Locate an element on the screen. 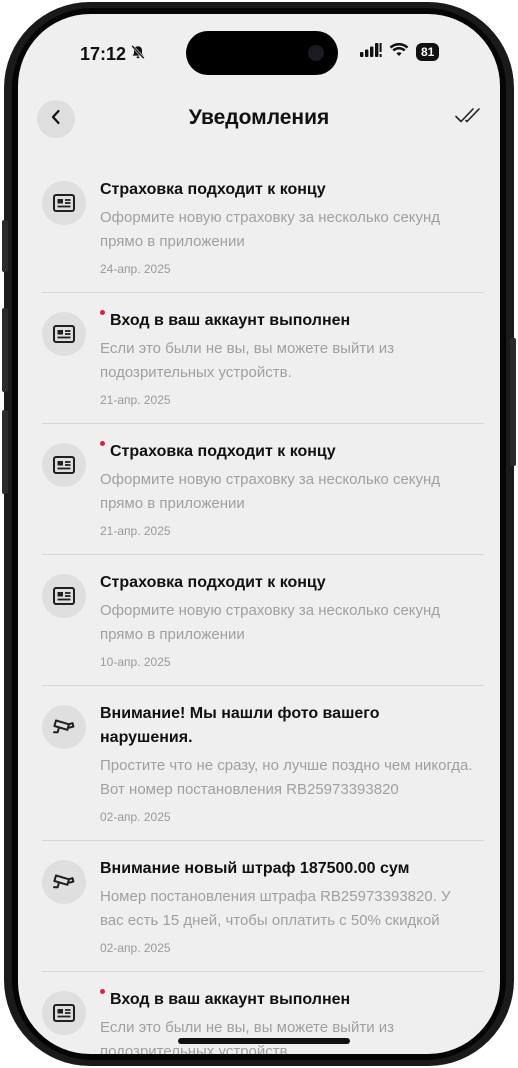 The image size is (518, 1068). double-check-icon is located at coordinates (470, 119).